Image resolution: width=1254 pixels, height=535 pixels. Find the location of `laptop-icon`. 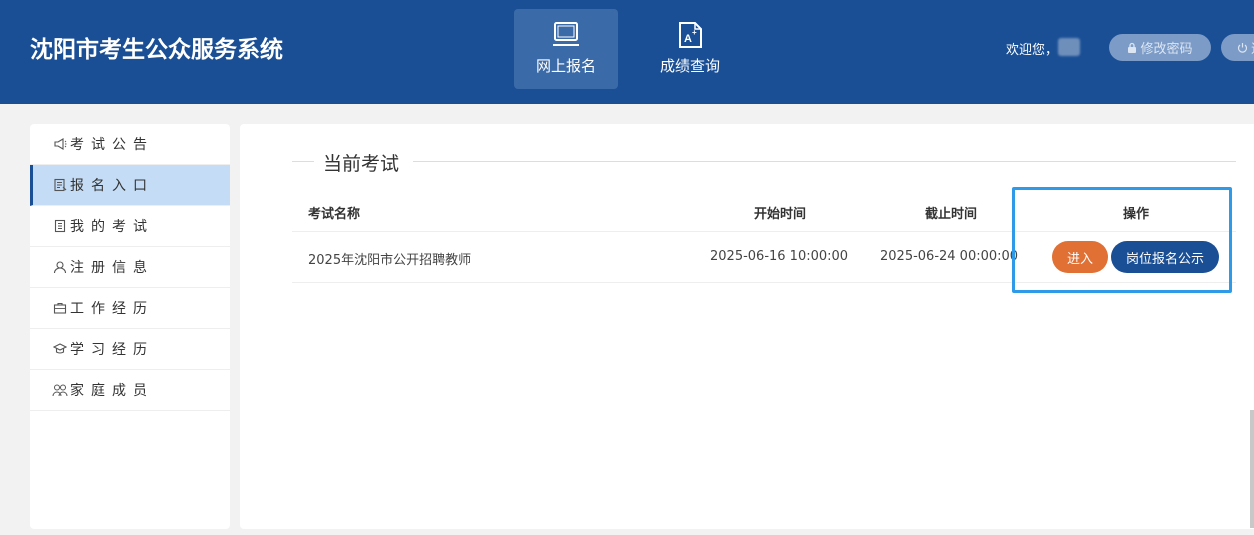

laptop-icon is located at coordinates (566, 34).